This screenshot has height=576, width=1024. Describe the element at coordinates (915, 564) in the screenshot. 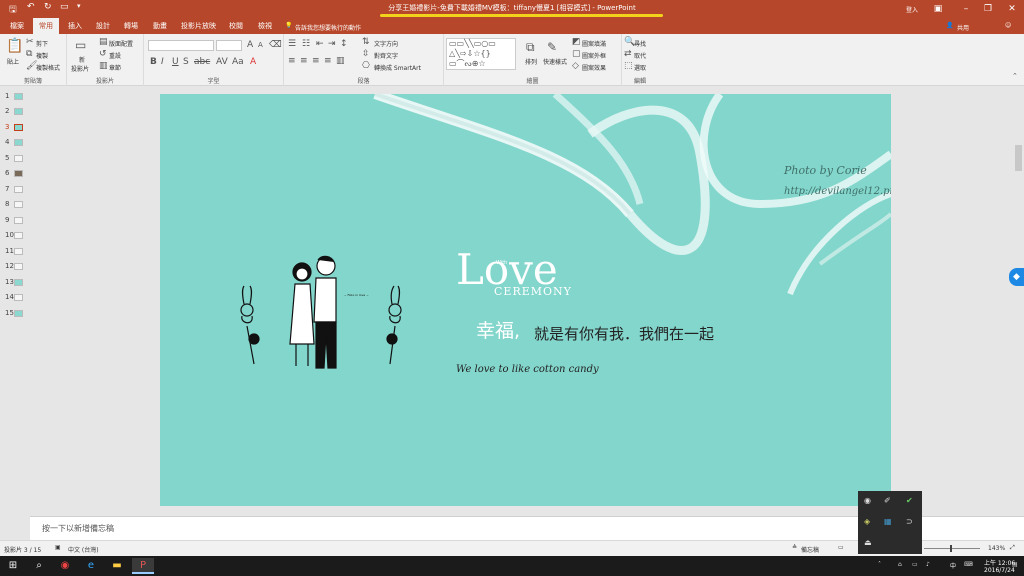

I see `battery-icon: ▭` at that location.